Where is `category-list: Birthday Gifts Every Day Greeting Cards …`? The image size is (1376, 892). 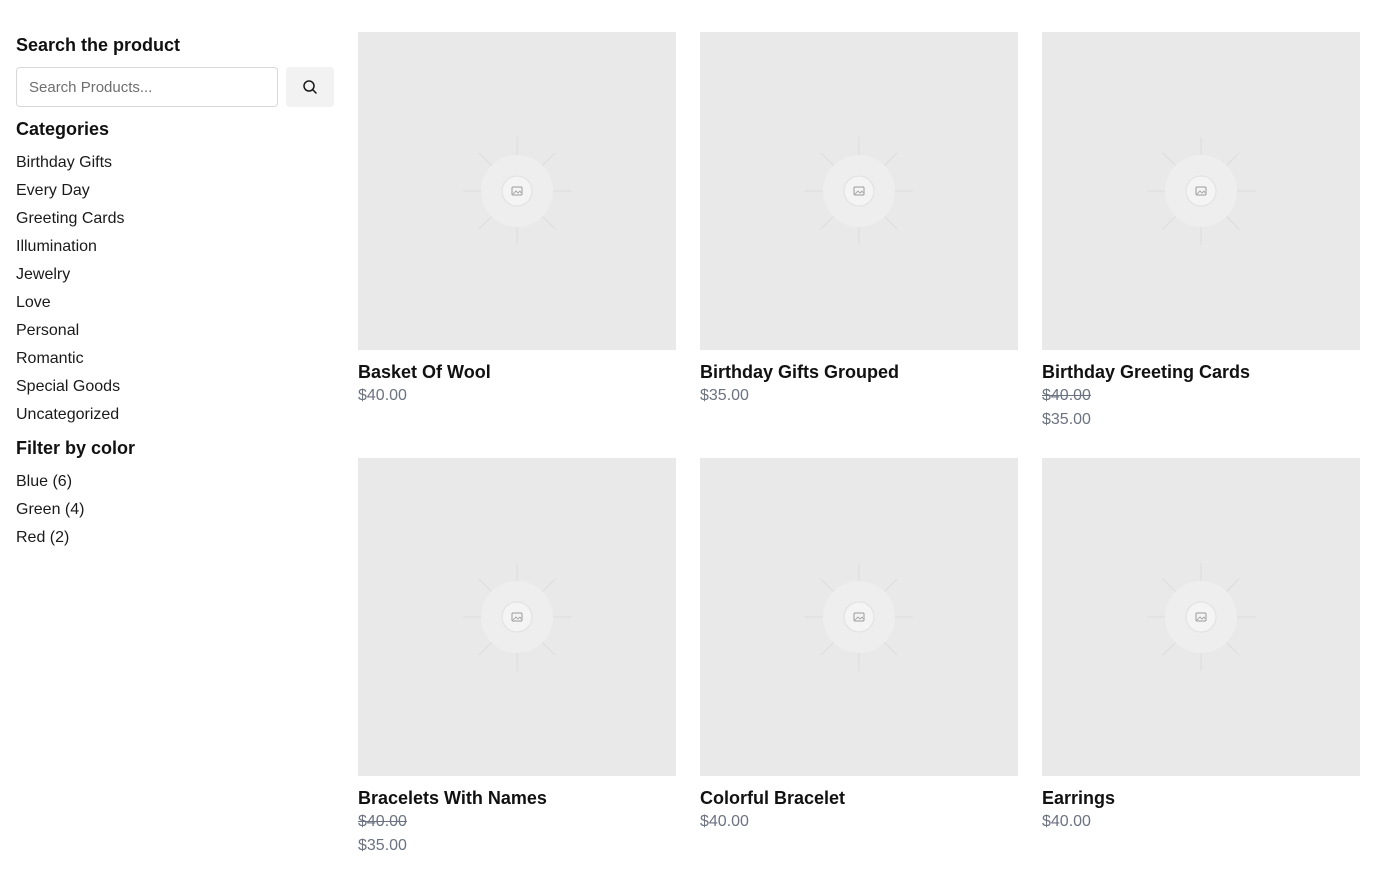 category-list: Birthday Gifts Every Day Greeting Cards … is located at coordinates (175, 289).